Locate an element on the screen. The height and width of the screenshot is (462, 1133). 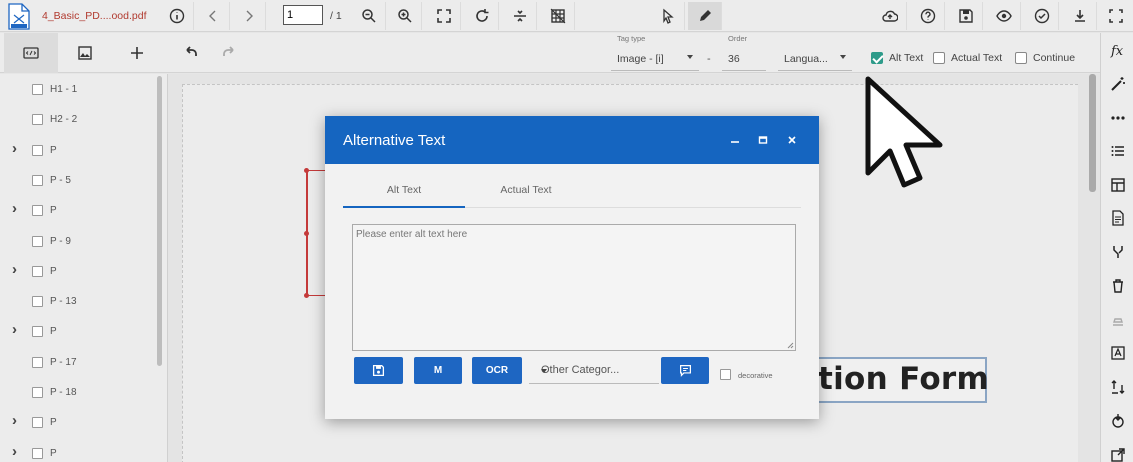
file-tab: 4_Basic_PD....ood.pdf is located at coordinates (80, 16).